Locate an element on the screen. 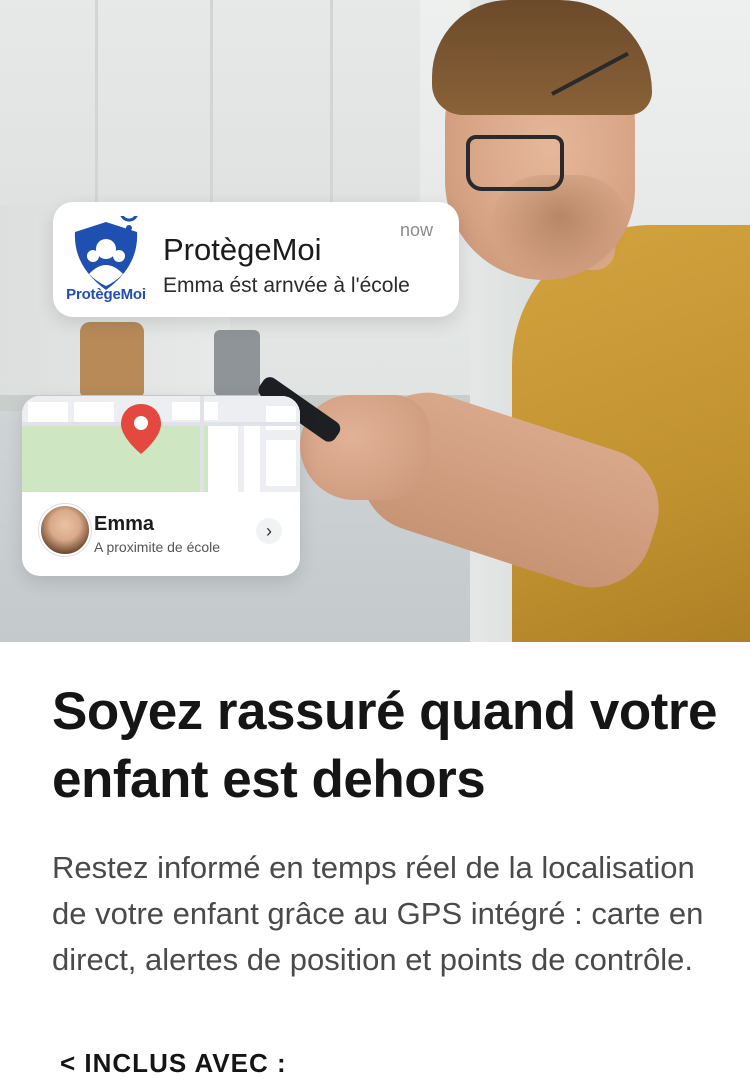  glasses is located at coordinates (515, 163).